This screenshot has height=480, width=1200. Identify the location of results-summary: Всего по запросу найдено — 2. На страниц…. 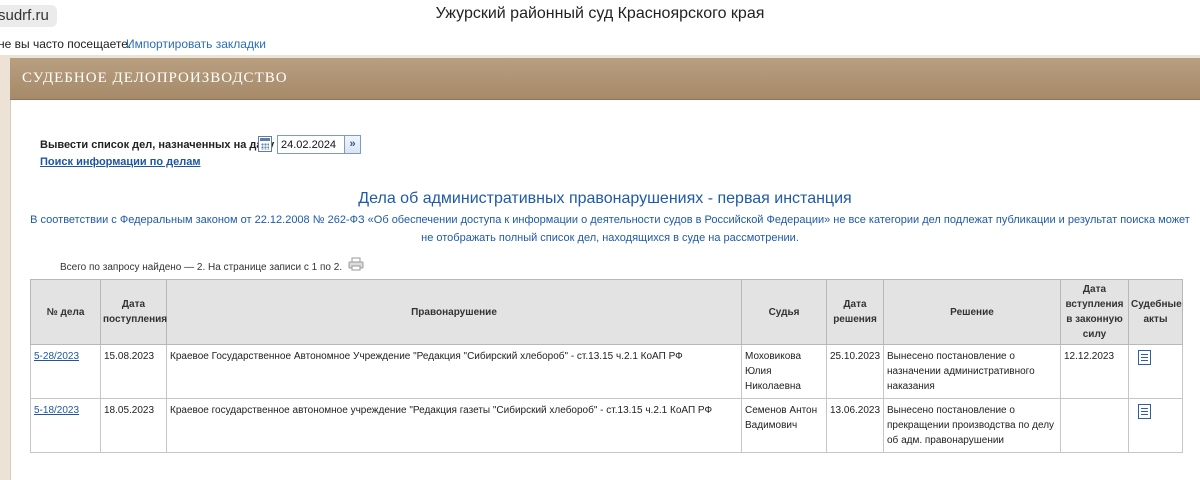
(201, 267).